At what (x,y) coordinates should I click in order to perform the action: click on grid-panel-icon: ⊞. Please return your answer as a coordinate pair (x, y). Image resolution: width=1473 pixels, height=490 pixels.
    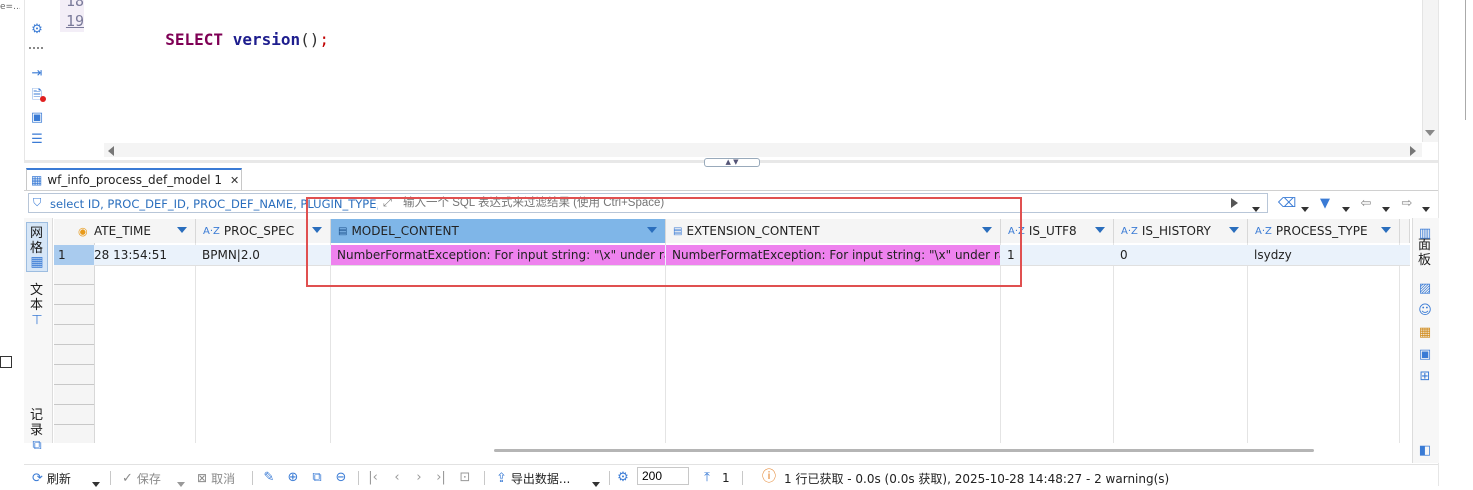
    Looking at the image, I should click on (1425, 376).